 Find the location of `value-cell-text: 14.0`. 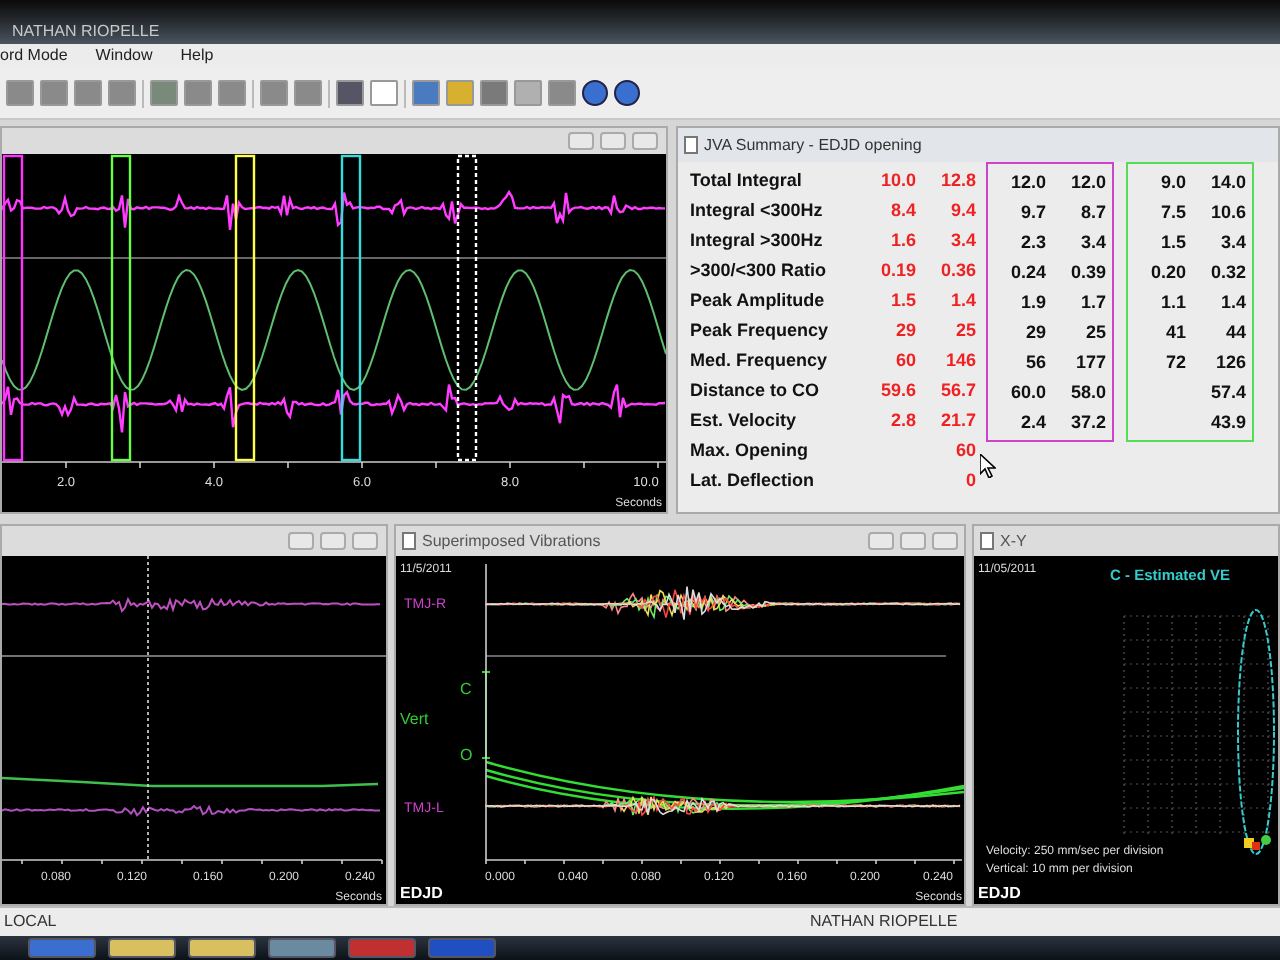

value-cell-text: 14.0 is located at coordinates (1227, 183).